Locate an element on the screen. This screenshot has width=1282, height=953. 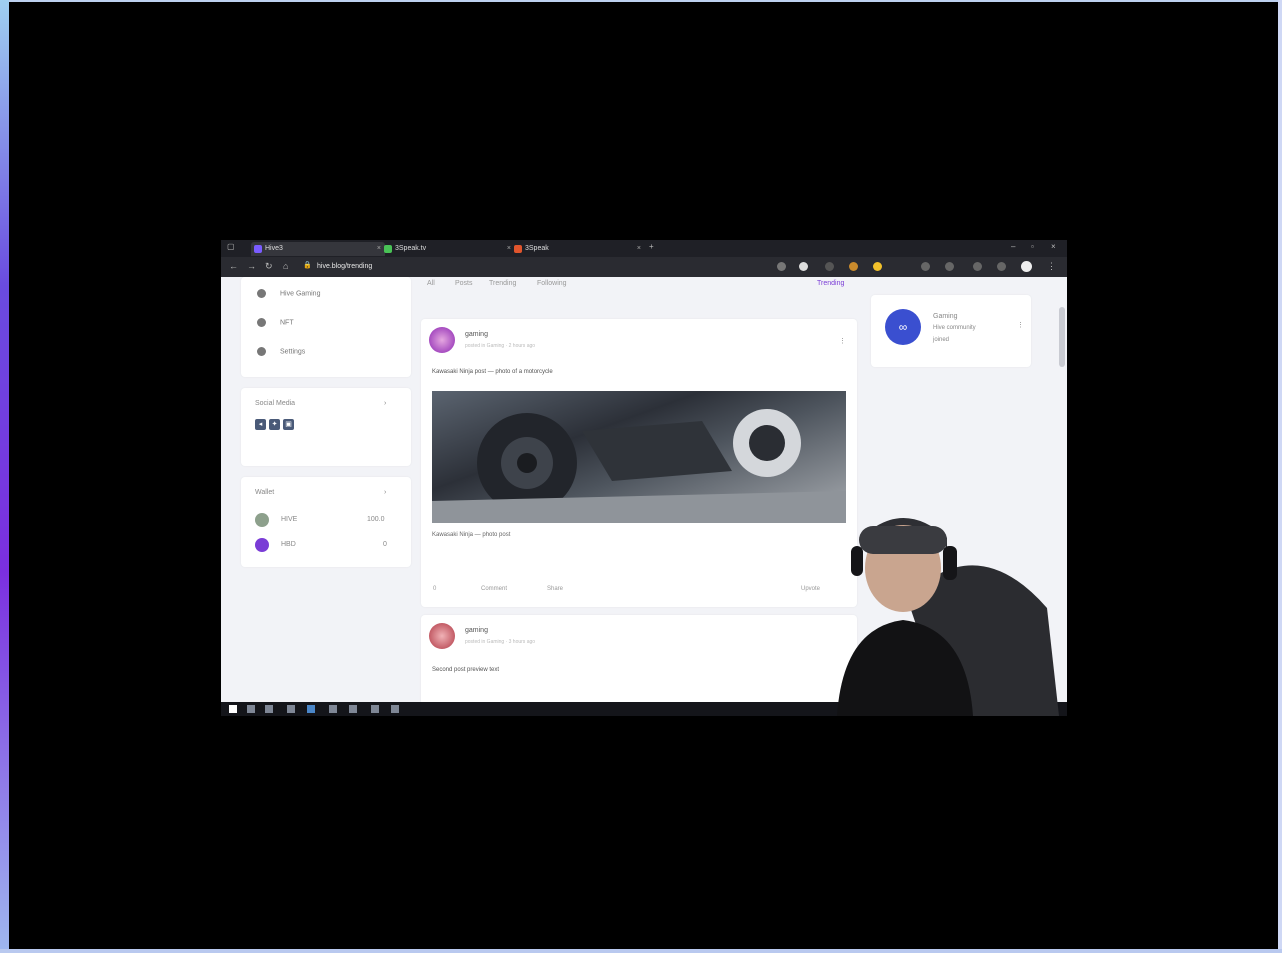
home-icon: ⌂ is located at coordinates (285, 266).